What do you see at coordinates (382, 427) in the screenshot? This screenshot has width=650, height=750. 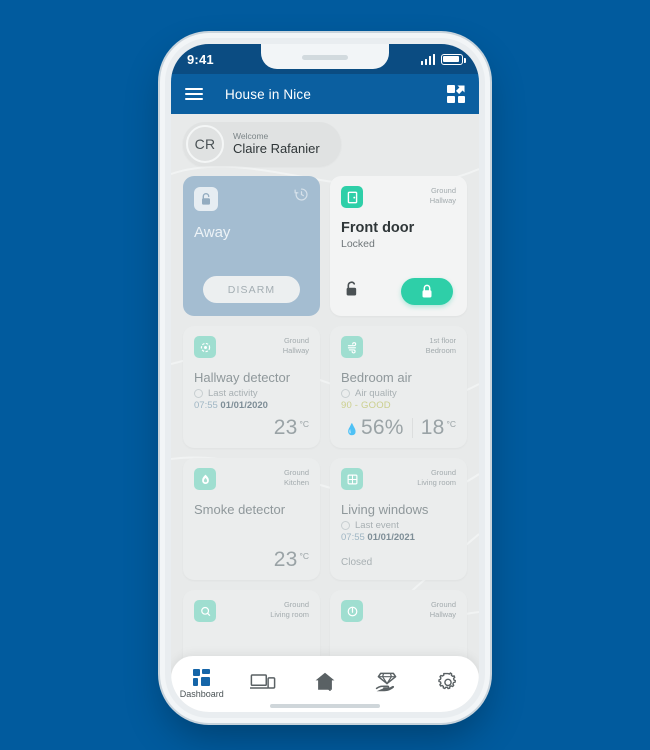 I see `humidity-value: 56%` at bounding box center [382, 427].